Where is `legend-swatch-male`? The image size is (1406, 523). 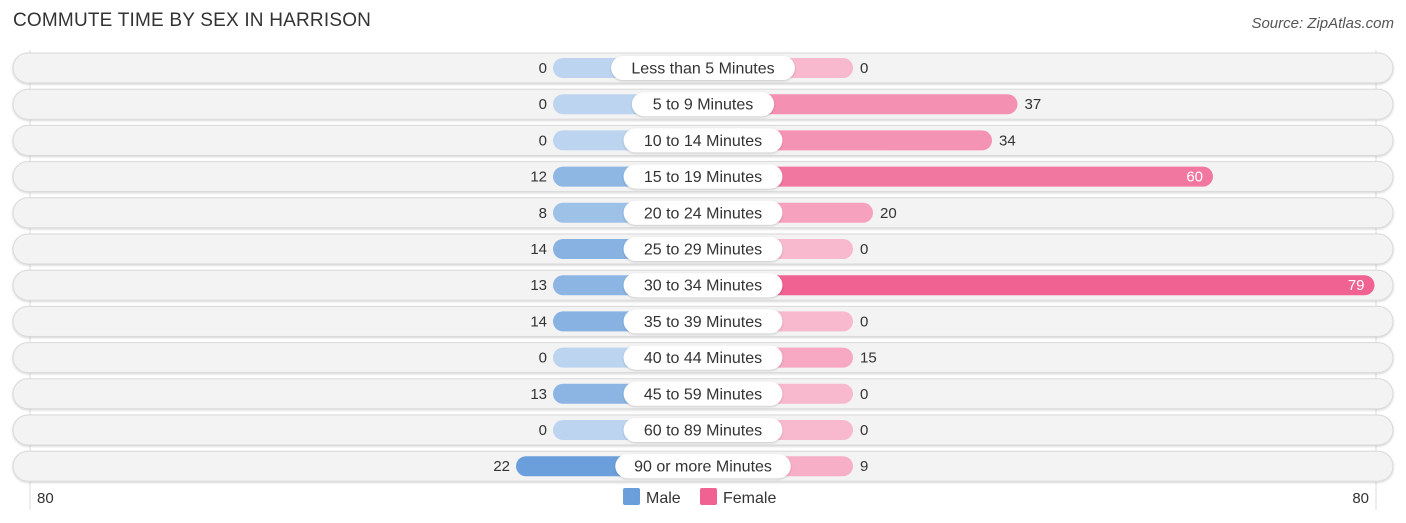
legend-swatch-male is located at coordinates (631, 496).